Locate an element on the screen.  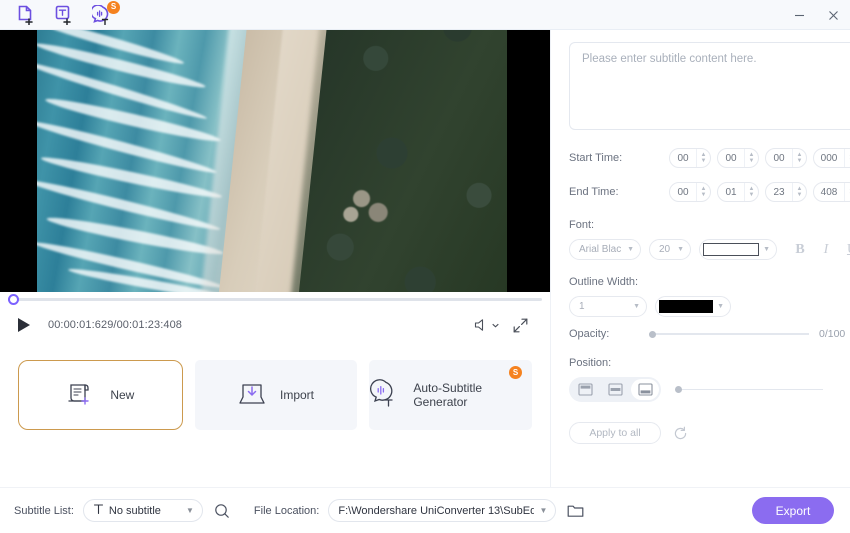
start-ms-spinner: ▲▼ is located at coordinates (831, 158).